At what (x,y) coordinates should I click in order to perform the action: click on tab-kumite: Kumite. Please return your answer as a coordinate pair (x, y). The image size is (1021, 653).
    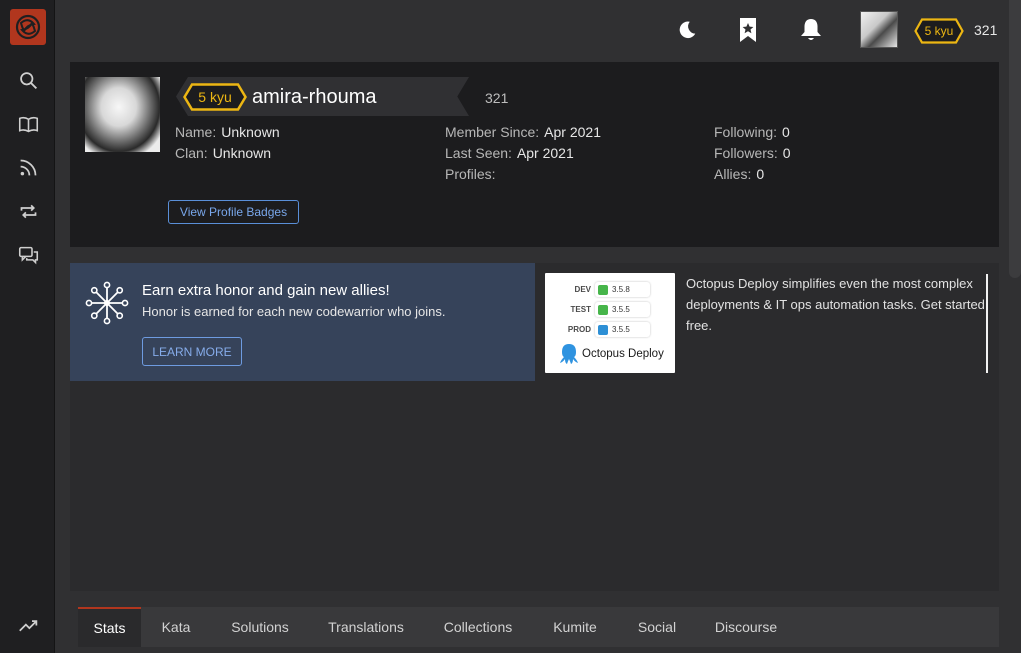
    Looking at the image, I should click on (575, 627).